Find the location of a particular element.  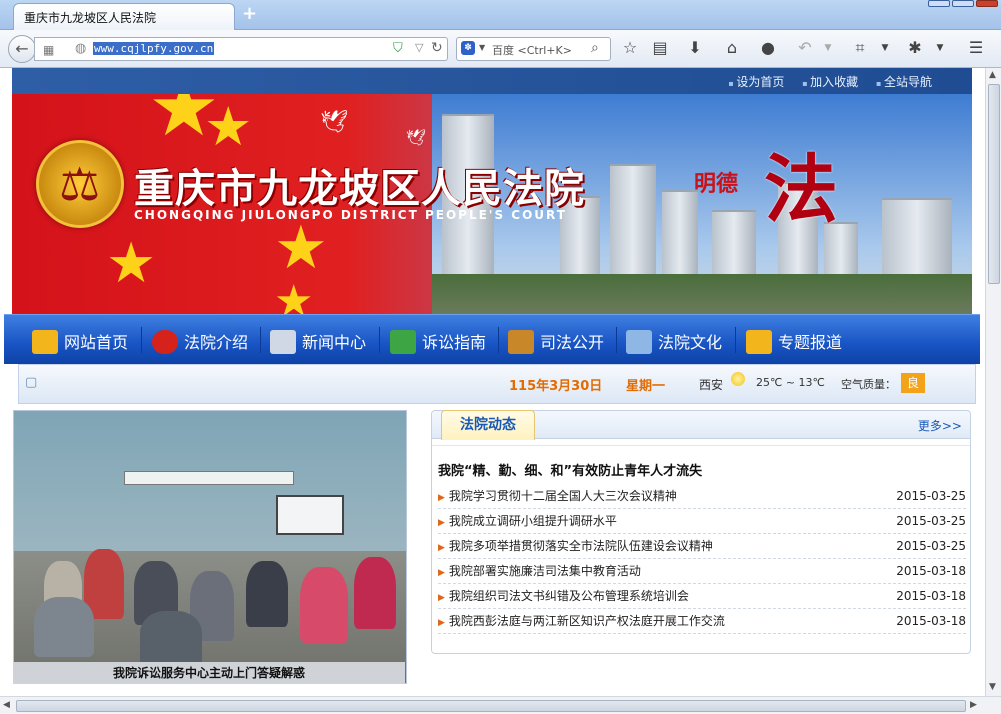

top-links: 设为首页 加入收藏 全站导航 is located at coordinates (823, 81).